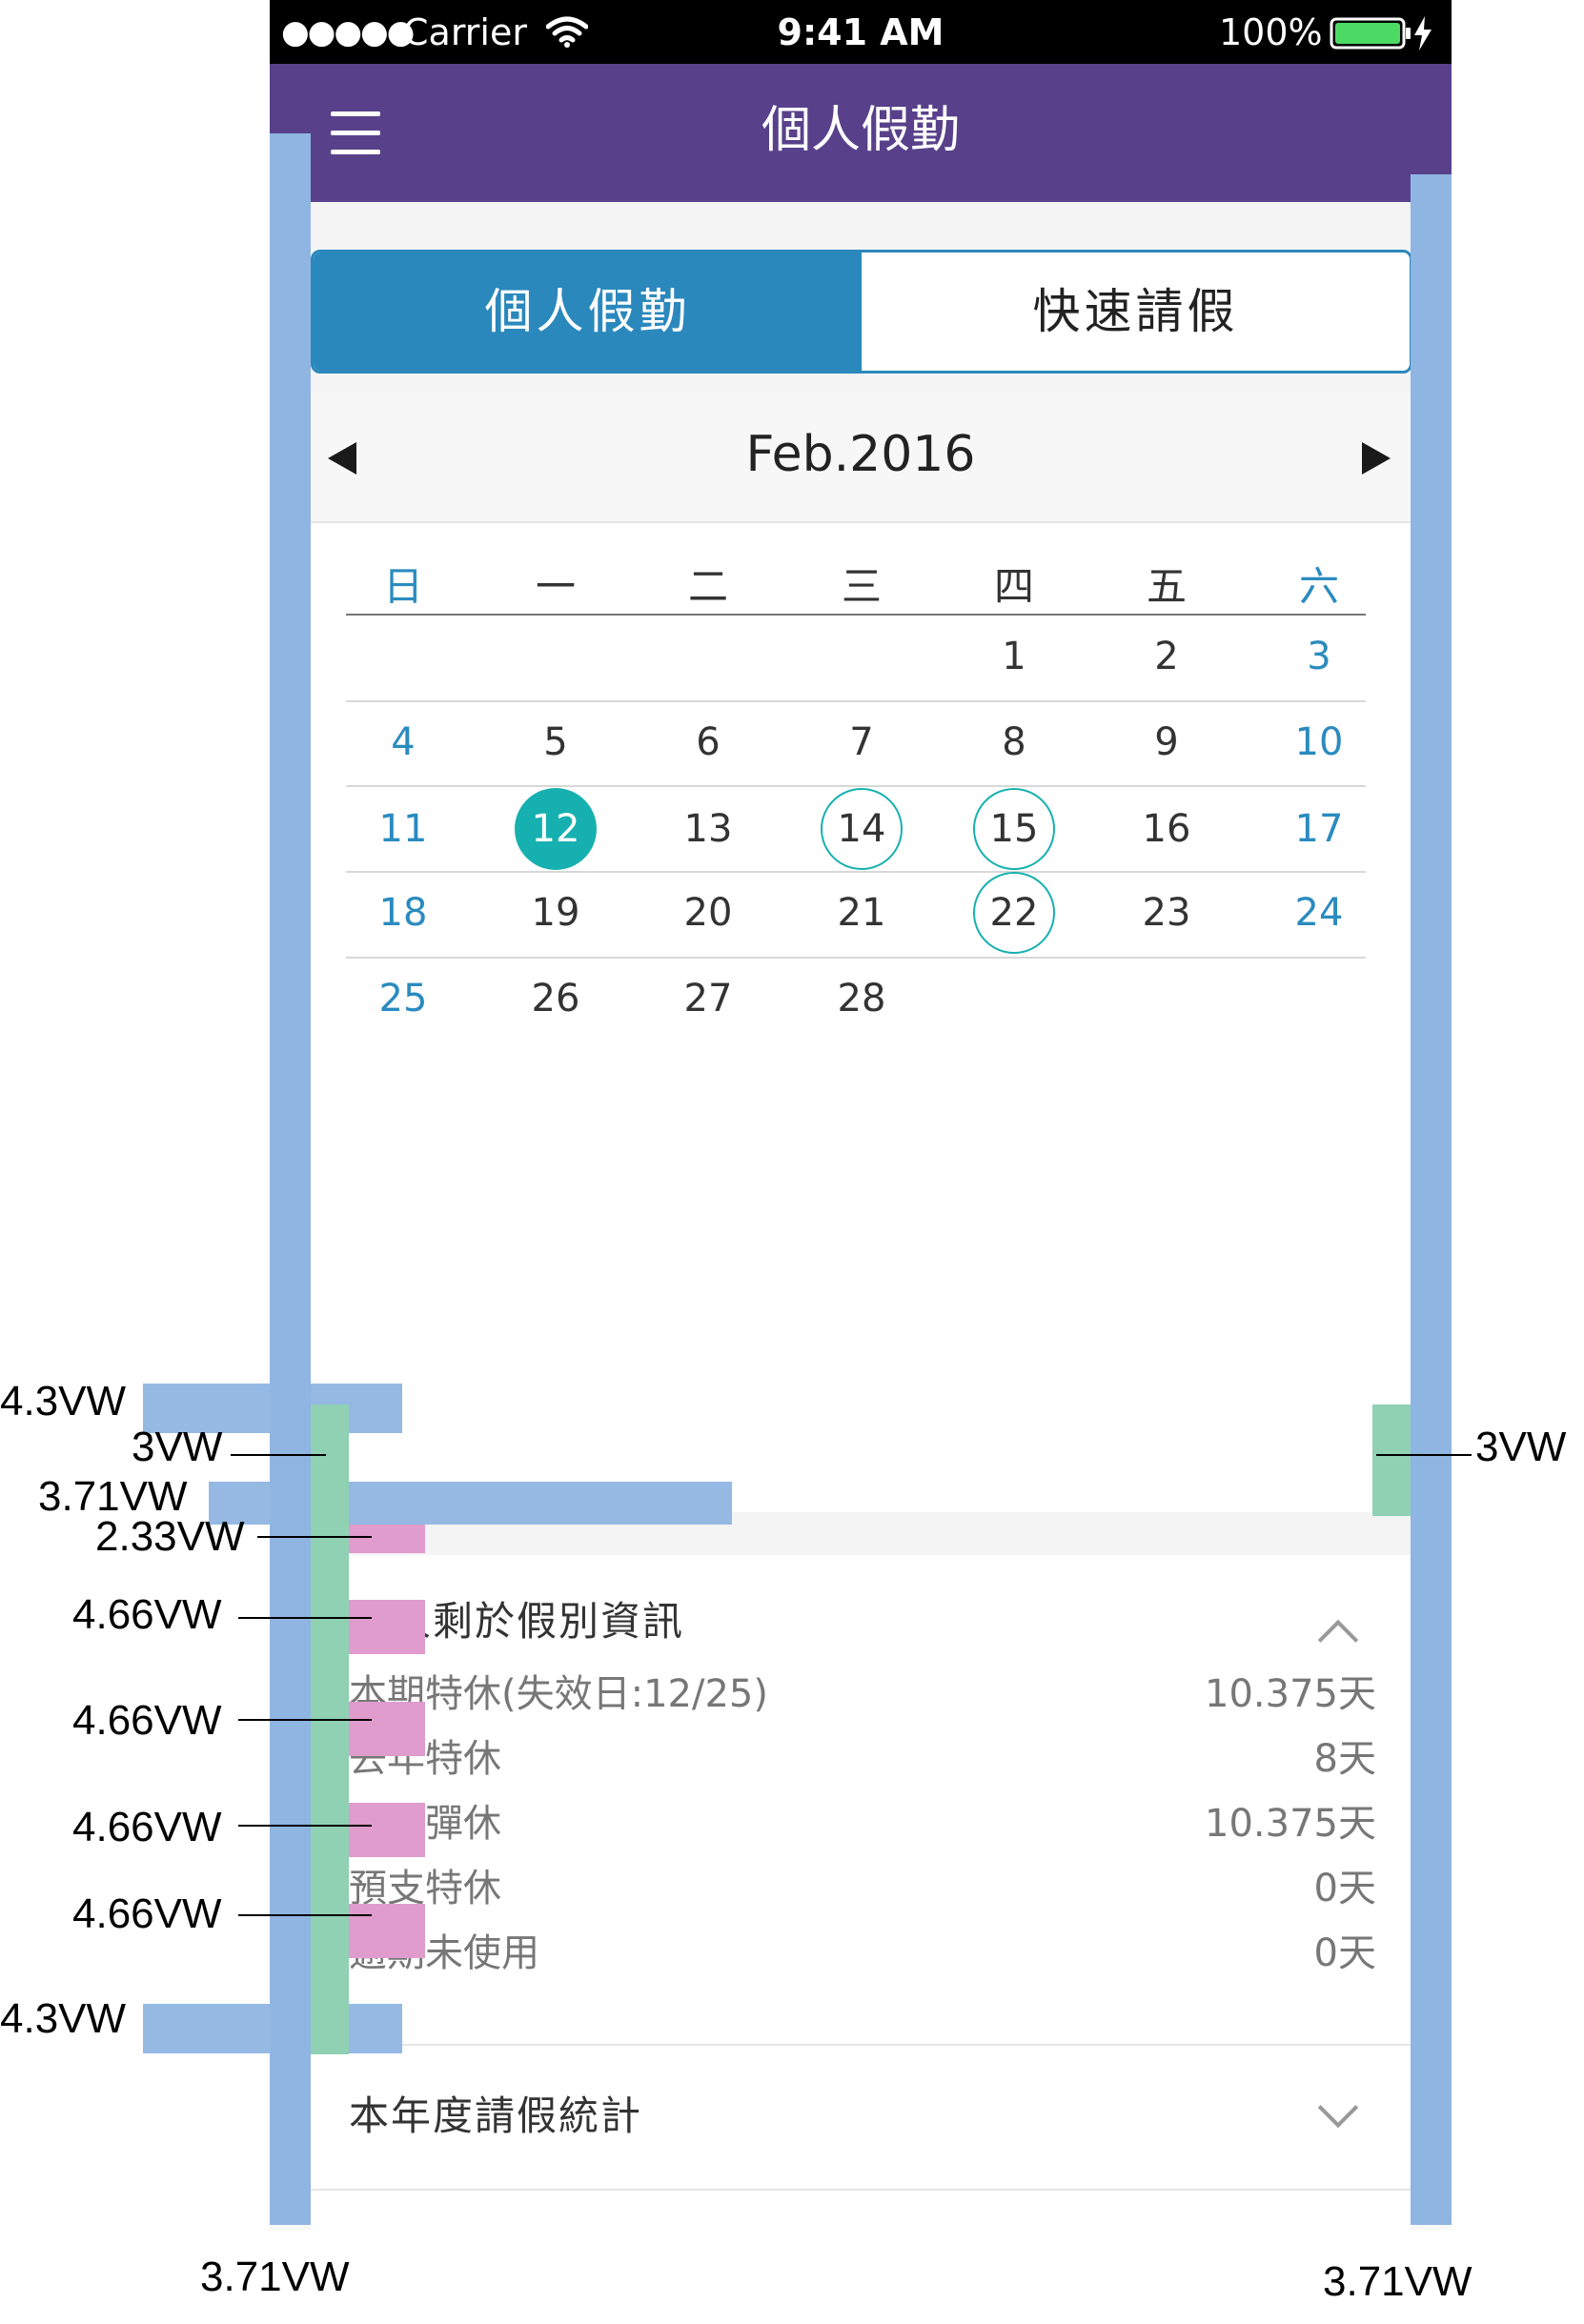 Image resolution: width=1584 pixels, height=2324 pixels. What do you see at coordinates (147, 1913) in the screenshot?
I see `annotation-item-gap-4: 4.66VW` at bounding box center [147, 1913].